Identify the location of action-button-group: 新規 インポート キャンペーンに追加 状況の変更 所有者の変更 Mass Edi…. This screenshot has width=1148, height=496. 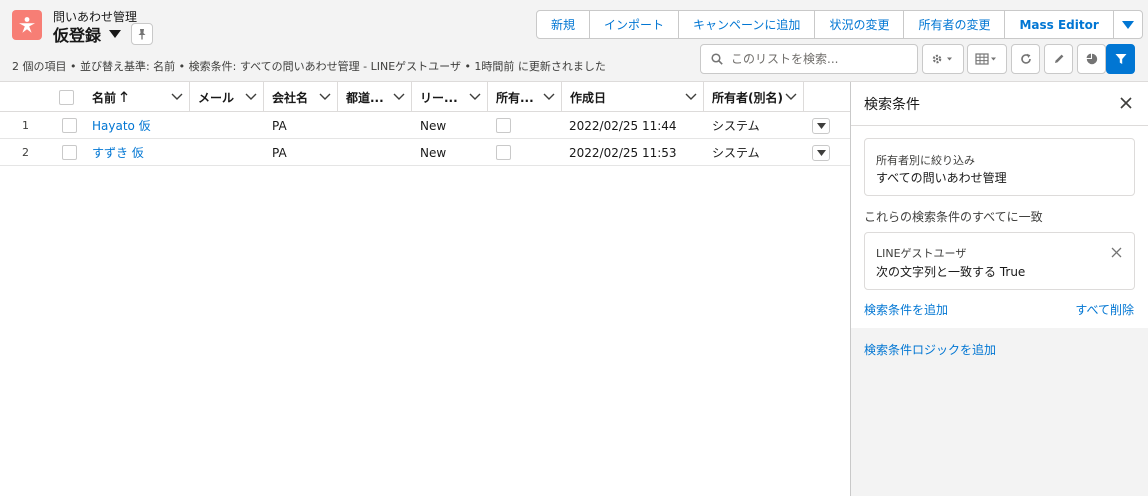
(839, 24).